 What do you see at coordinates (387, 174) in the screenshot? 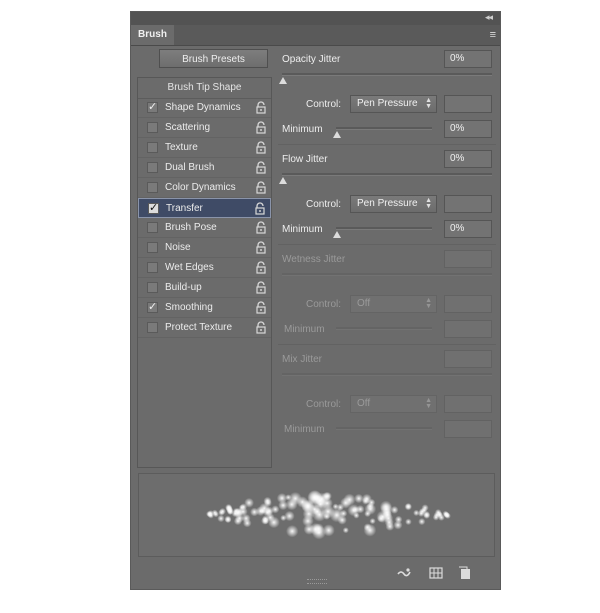
I see `flow-jitter-slider` at bounding box center [387, 174].